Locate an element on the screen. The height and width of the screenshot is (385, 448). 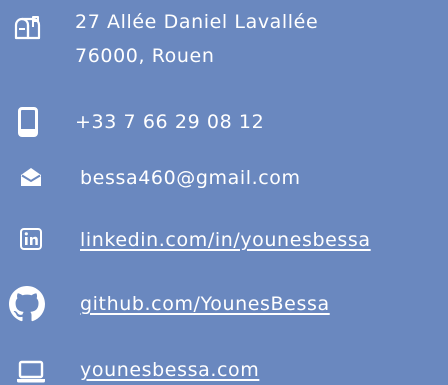
address-line2: 76000, Rouen is located at coordinates (145, 56).